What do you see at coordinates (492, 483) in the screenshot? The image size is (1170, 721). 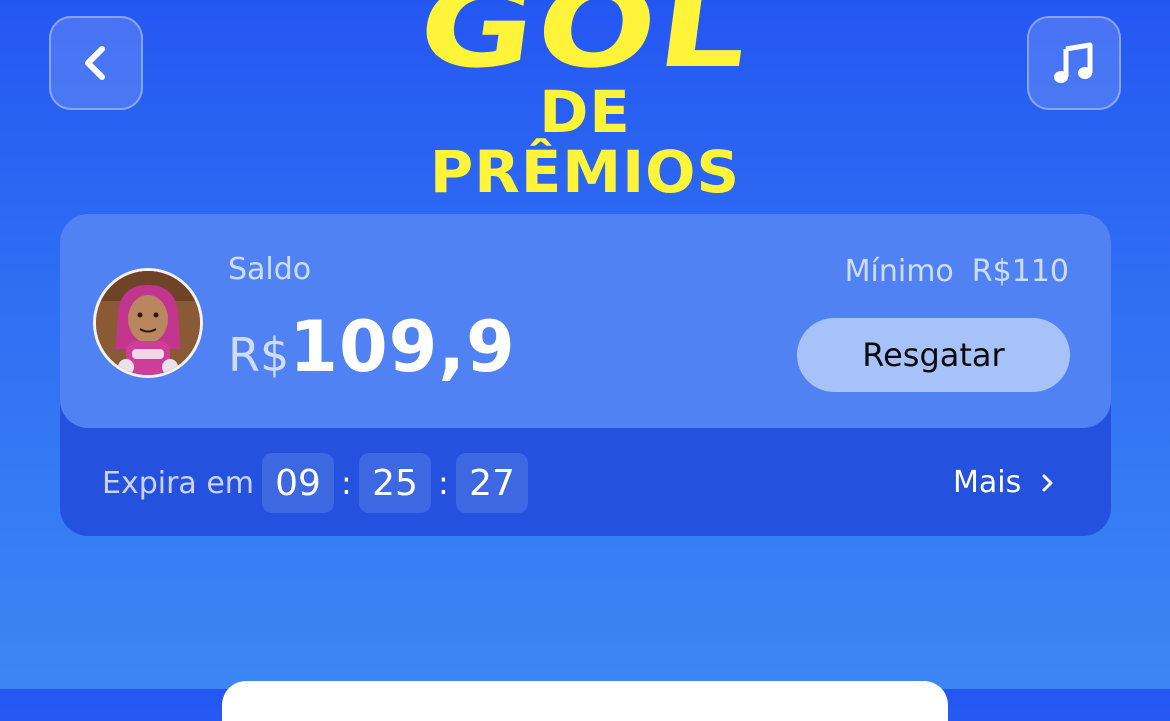 I see `timer-seconds: 27` at bounding box center [492, 483].